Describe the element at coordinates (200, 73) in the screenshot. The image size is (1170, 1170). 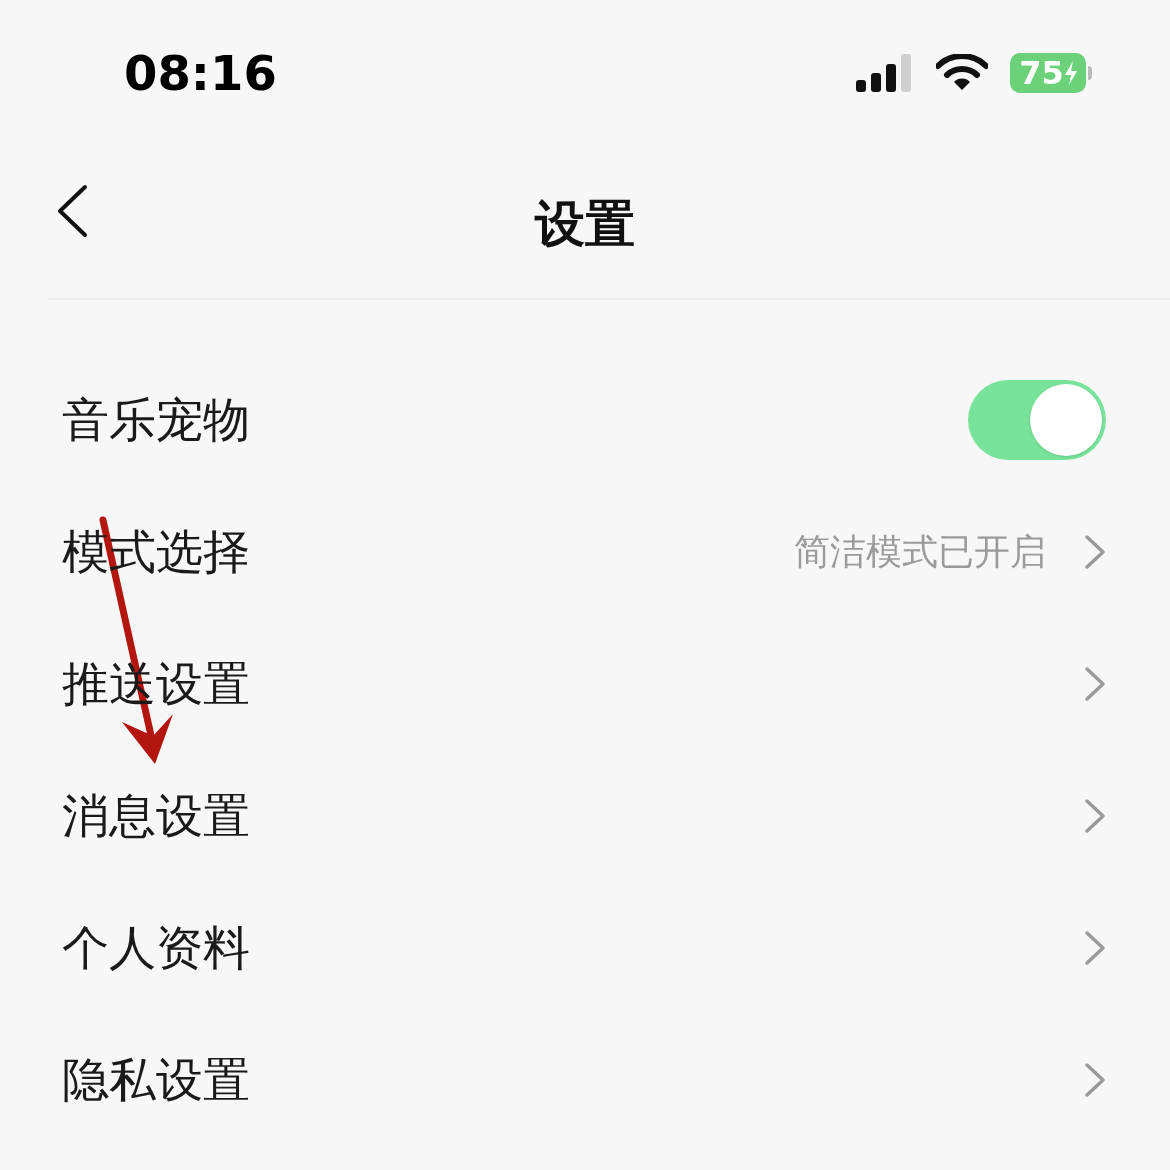
I see `status-time: 08:16` at that location.